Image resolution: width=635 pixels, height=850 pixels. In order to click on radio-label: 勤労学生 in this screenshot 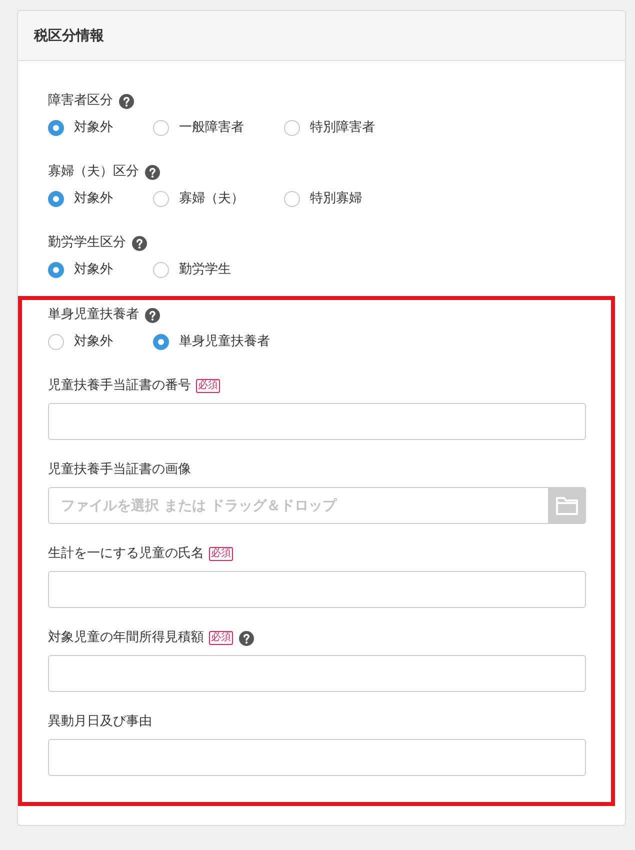, I will do `click(205, 270)`.